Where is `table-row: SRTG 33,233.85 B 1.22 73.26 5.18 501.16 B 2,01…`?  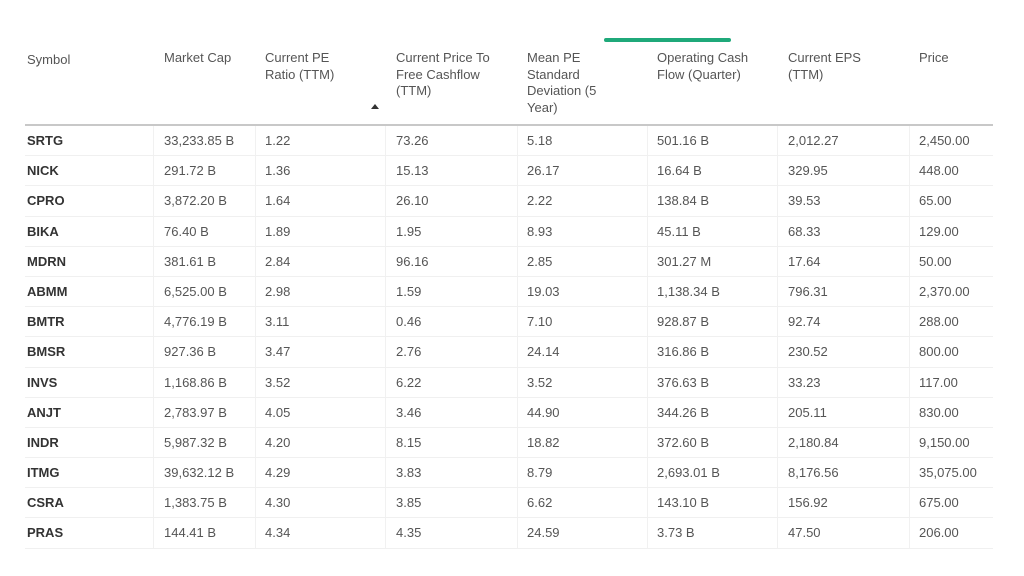 table-row: SRTG 33,233.85 B 1.22 73.26 5.18 501.16 B 2,01… is located at coordinates (509, 141).